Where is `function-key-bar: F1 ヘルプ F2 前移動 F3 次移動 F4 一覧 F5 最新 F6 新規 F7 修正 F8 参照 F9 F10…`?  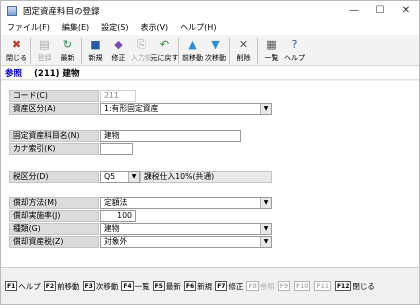 function-key-bar: F1 ヘルプ F2 前移動 F3 次移動 F4 一覧 F5 最新 F6 新規 F7 修正 F8 参照 F9 F10… is located at coordinates (210, 285).